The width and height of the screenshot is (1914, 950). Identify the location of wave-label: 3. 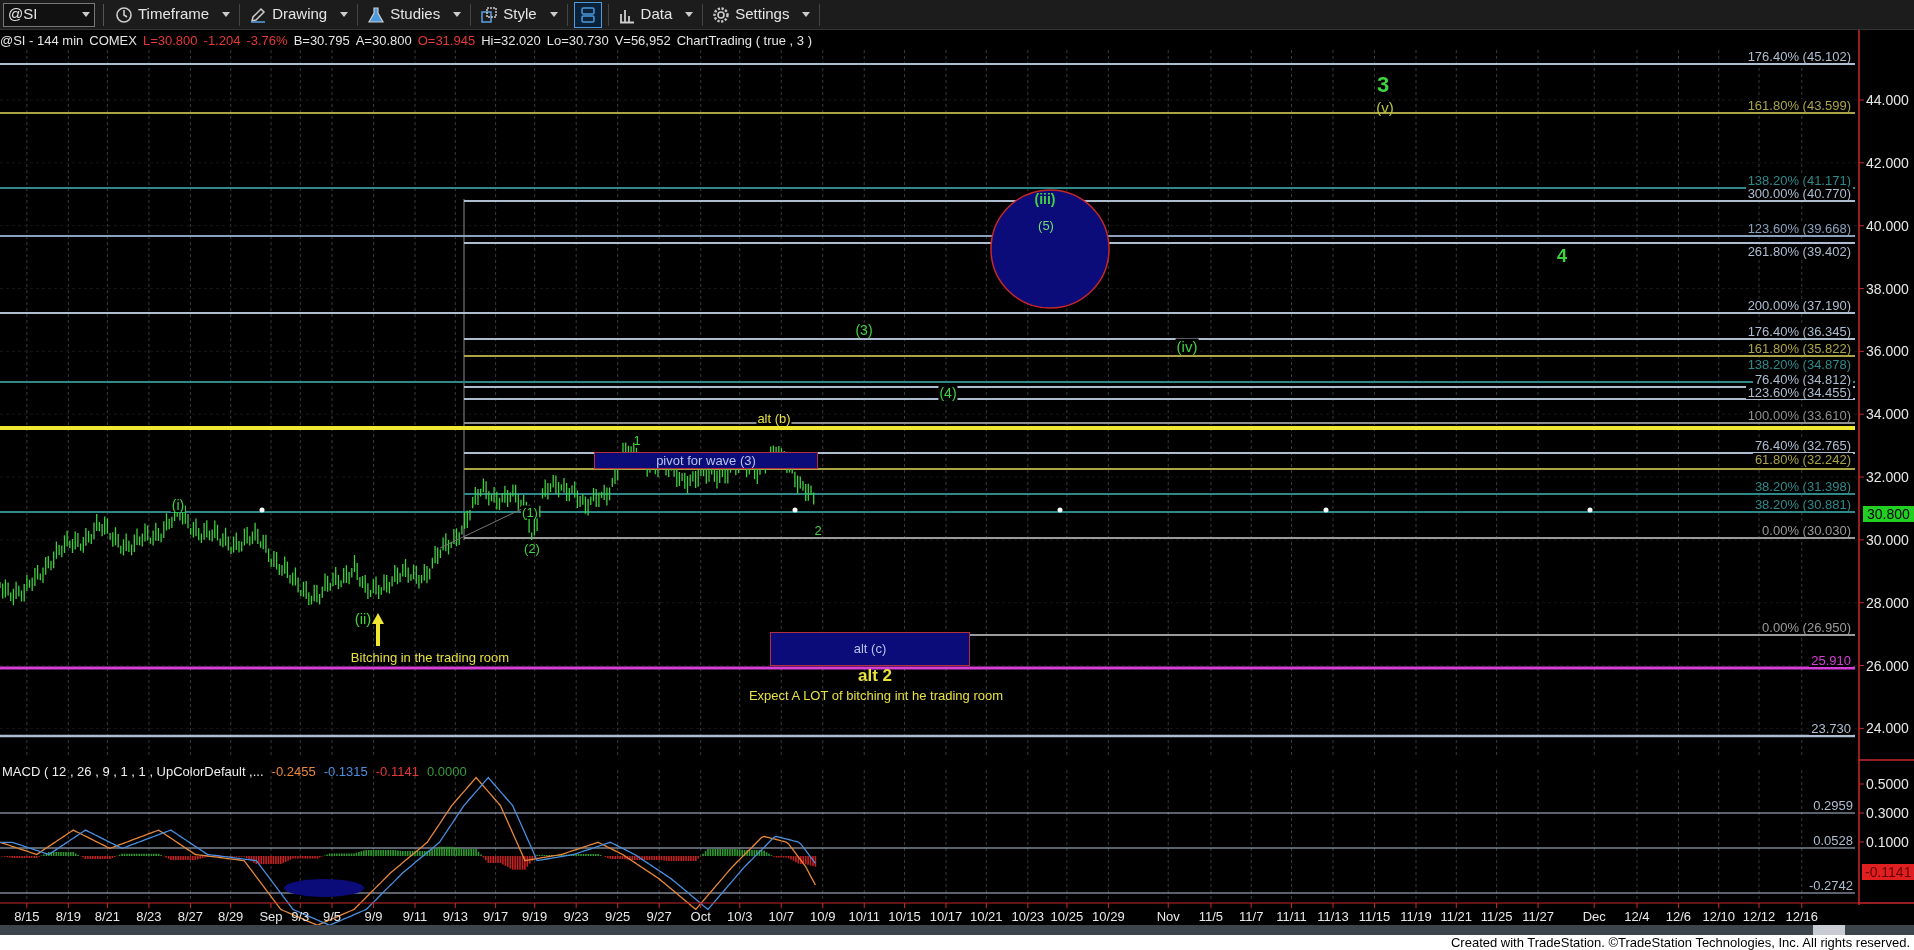
(1383, 85).